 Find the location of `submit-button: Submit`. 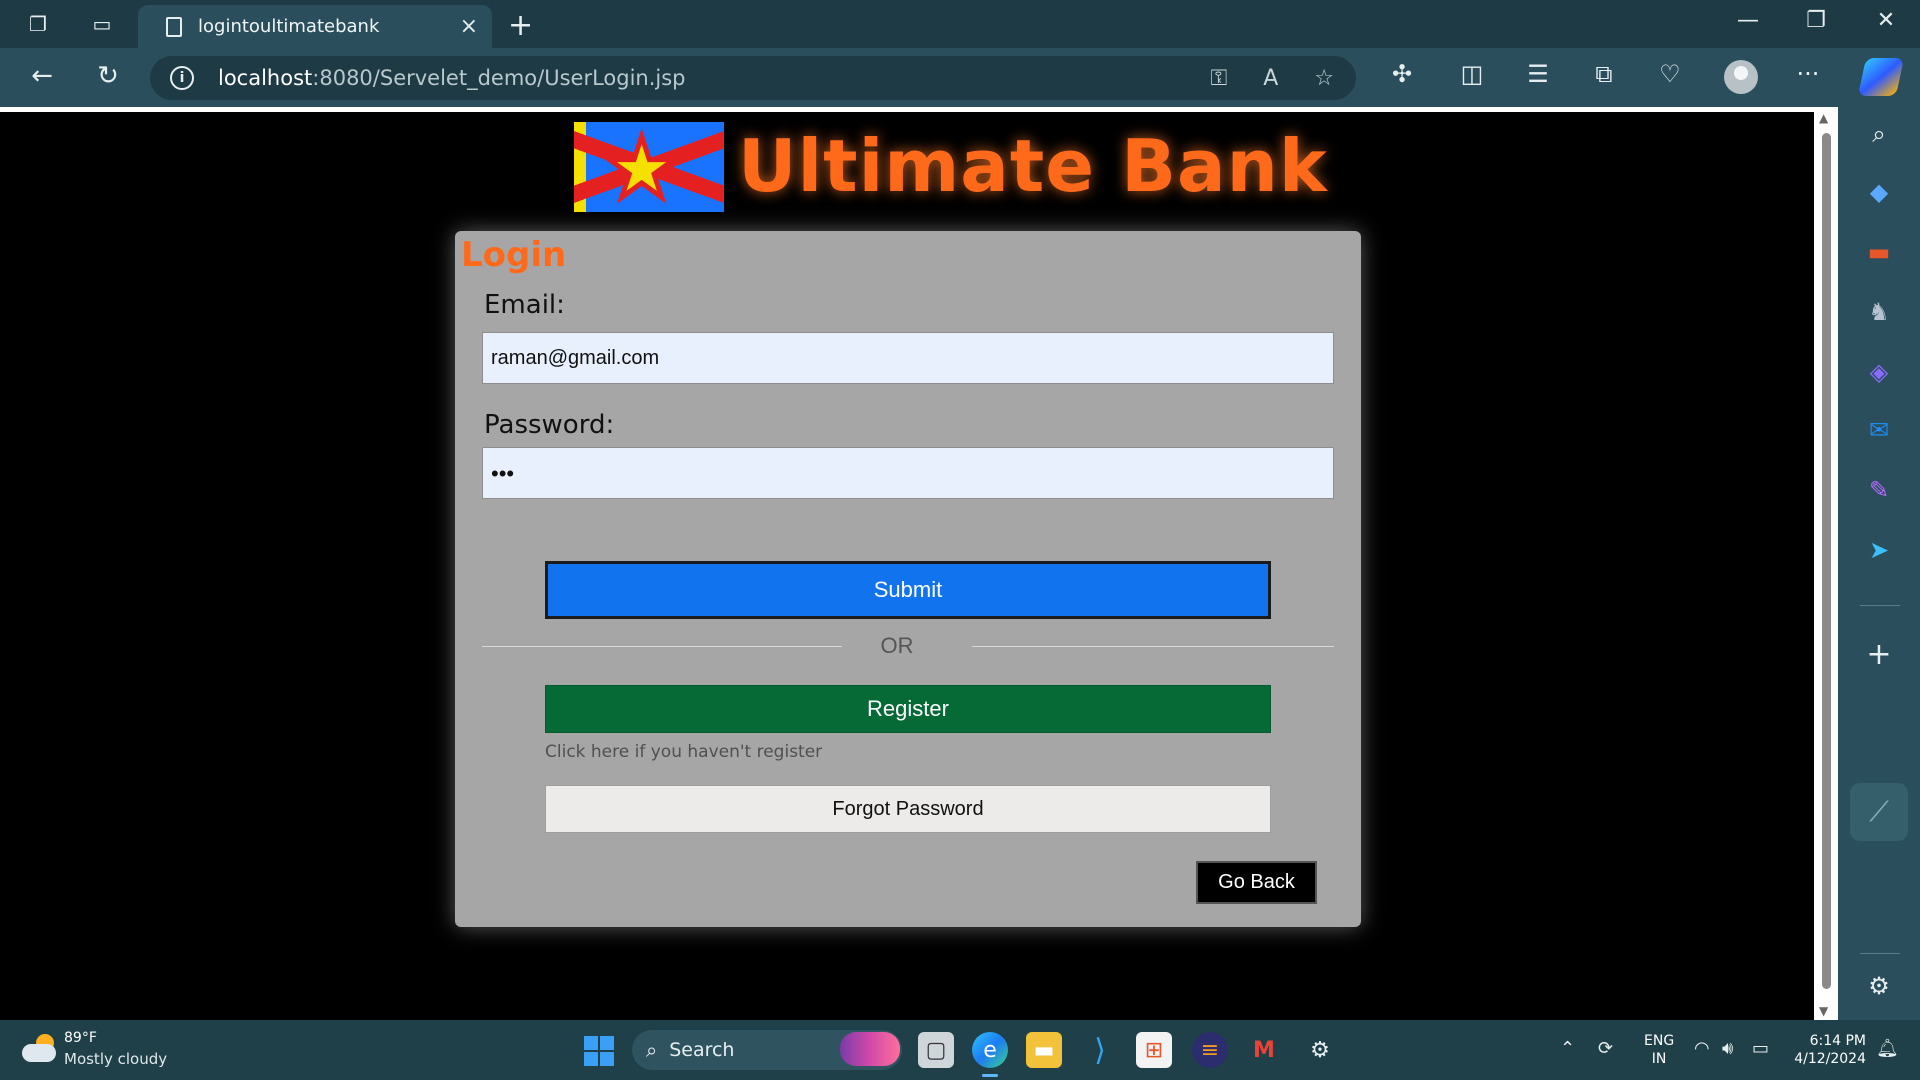

submit-button: Submit is located at coordinates (908, 590).